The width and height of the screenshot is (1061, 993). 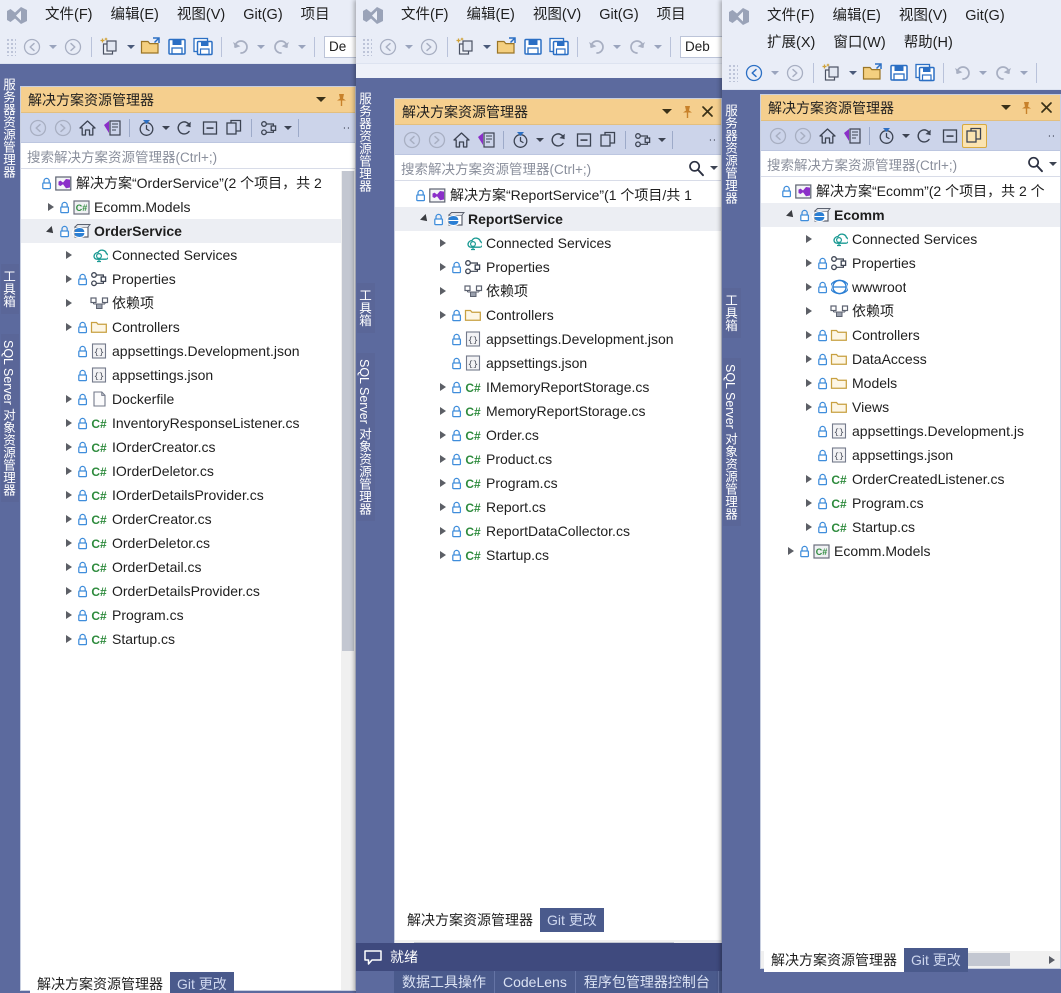 What do you see at coordinates (50, 231) in the screenshot?
I see `expander-expanded` at bounding box center [50, 231].